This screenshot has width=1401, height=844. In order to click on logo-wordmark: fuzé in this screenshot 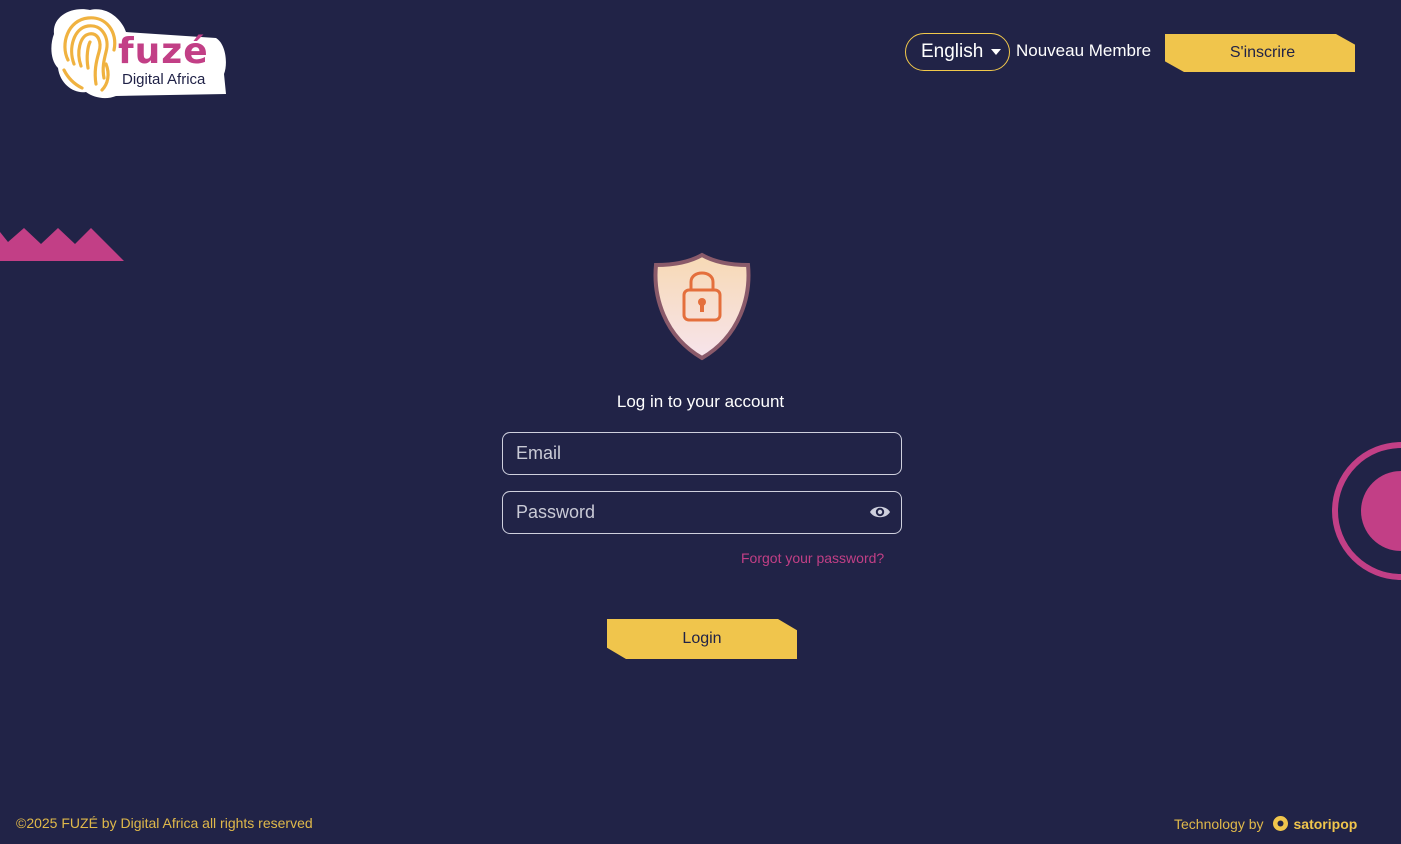, I will do `click(163, 51)`.